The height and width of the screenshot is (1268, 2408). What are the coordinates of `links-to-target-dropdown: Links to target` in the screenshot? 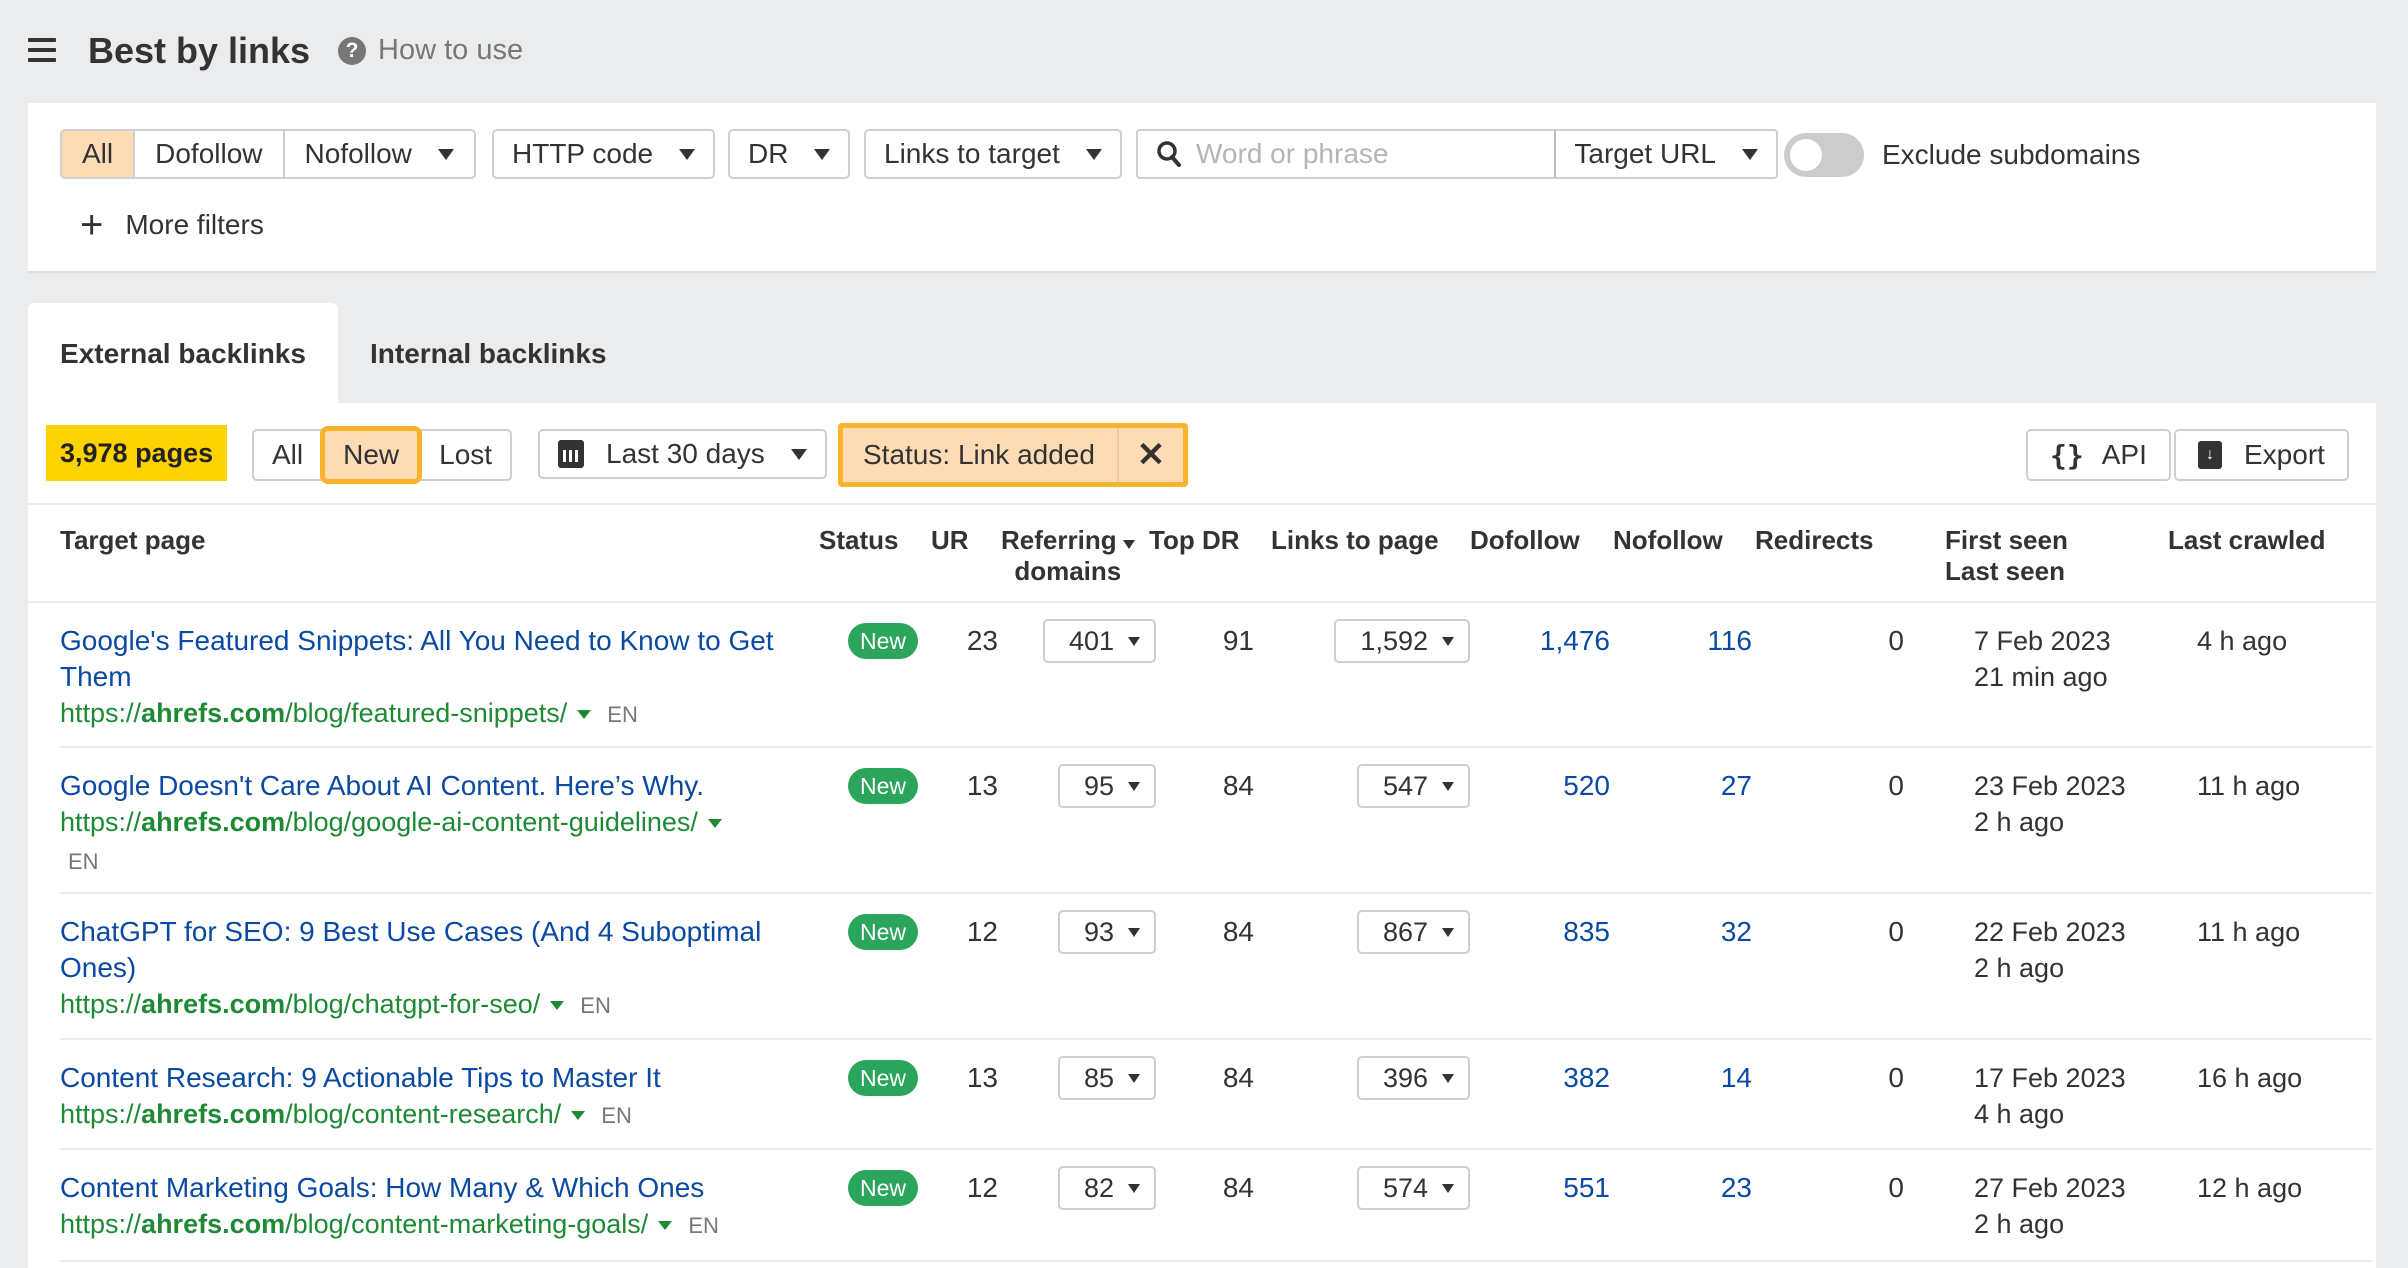 It's located at (993, 154).